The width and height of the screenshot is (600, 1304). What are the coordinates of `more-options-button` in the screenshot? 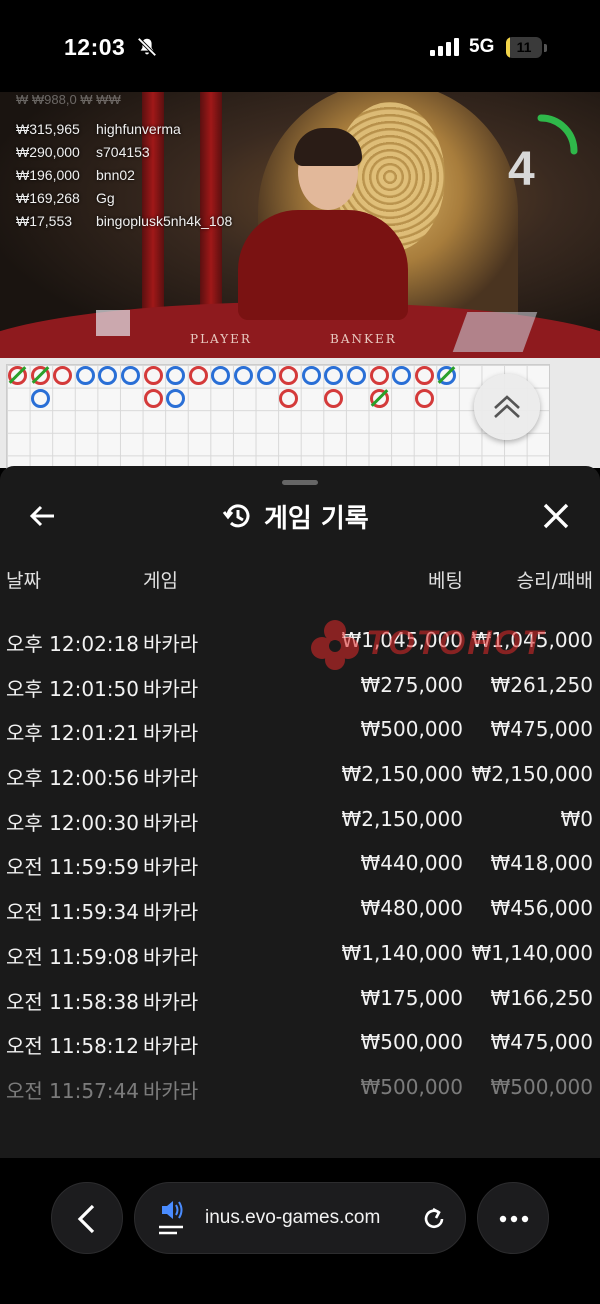 It's located at (513, 1218).